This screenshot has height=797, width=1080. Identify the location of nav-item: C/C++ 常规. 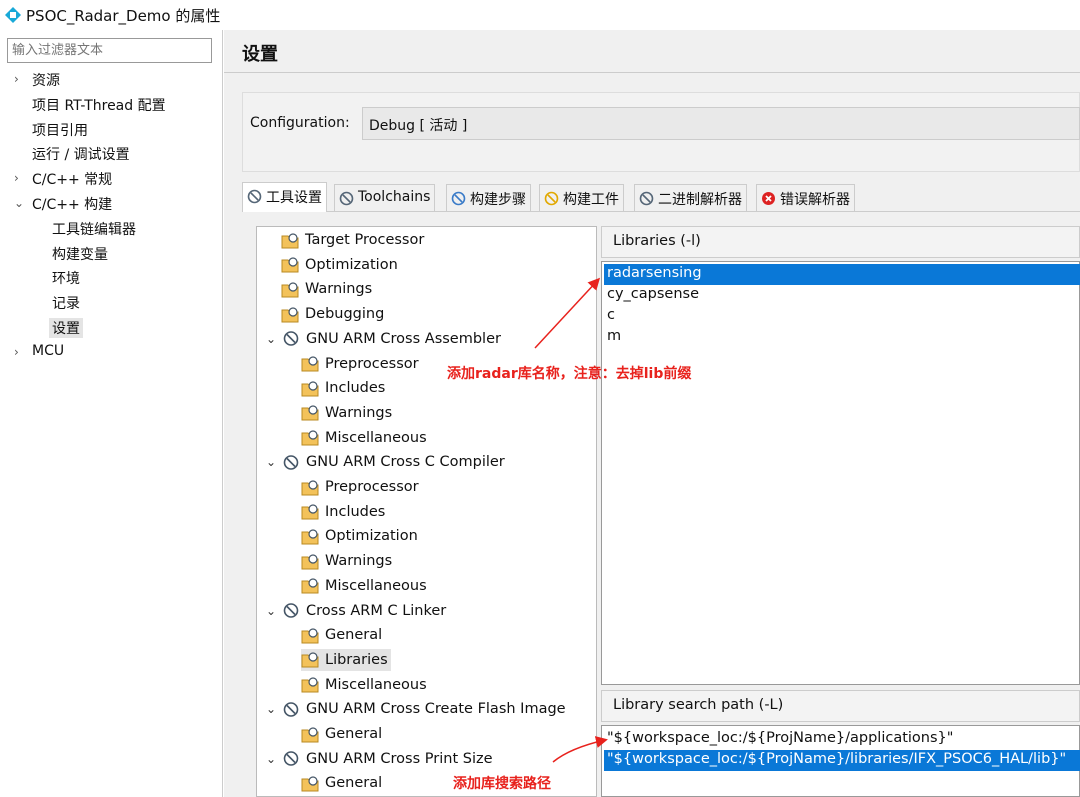
(72, 179).